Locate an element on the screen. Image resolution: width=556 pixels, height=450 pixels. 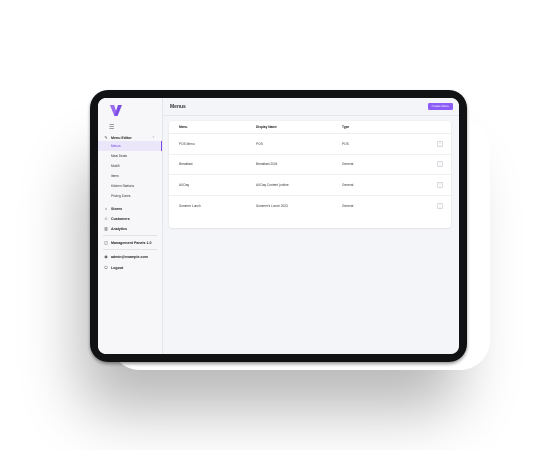
account-item: ◉ admin@example.com is located at coordinates (130, 256).